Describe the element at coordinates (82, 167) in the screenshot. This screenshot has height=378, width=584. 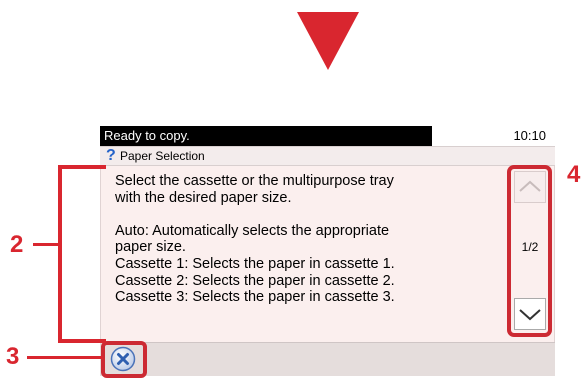
I see `callout-2-bracket-top` at that location.